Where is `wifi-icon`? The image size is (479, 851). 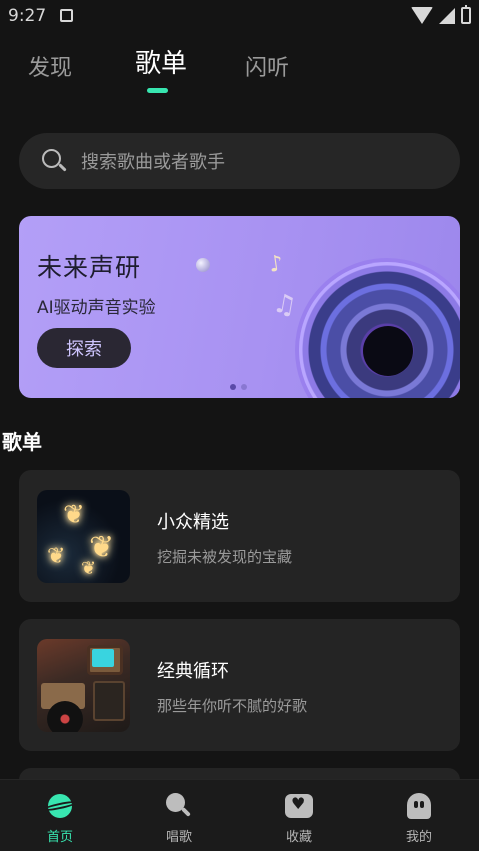 wifi-icon is located at coordinates (422, 15).